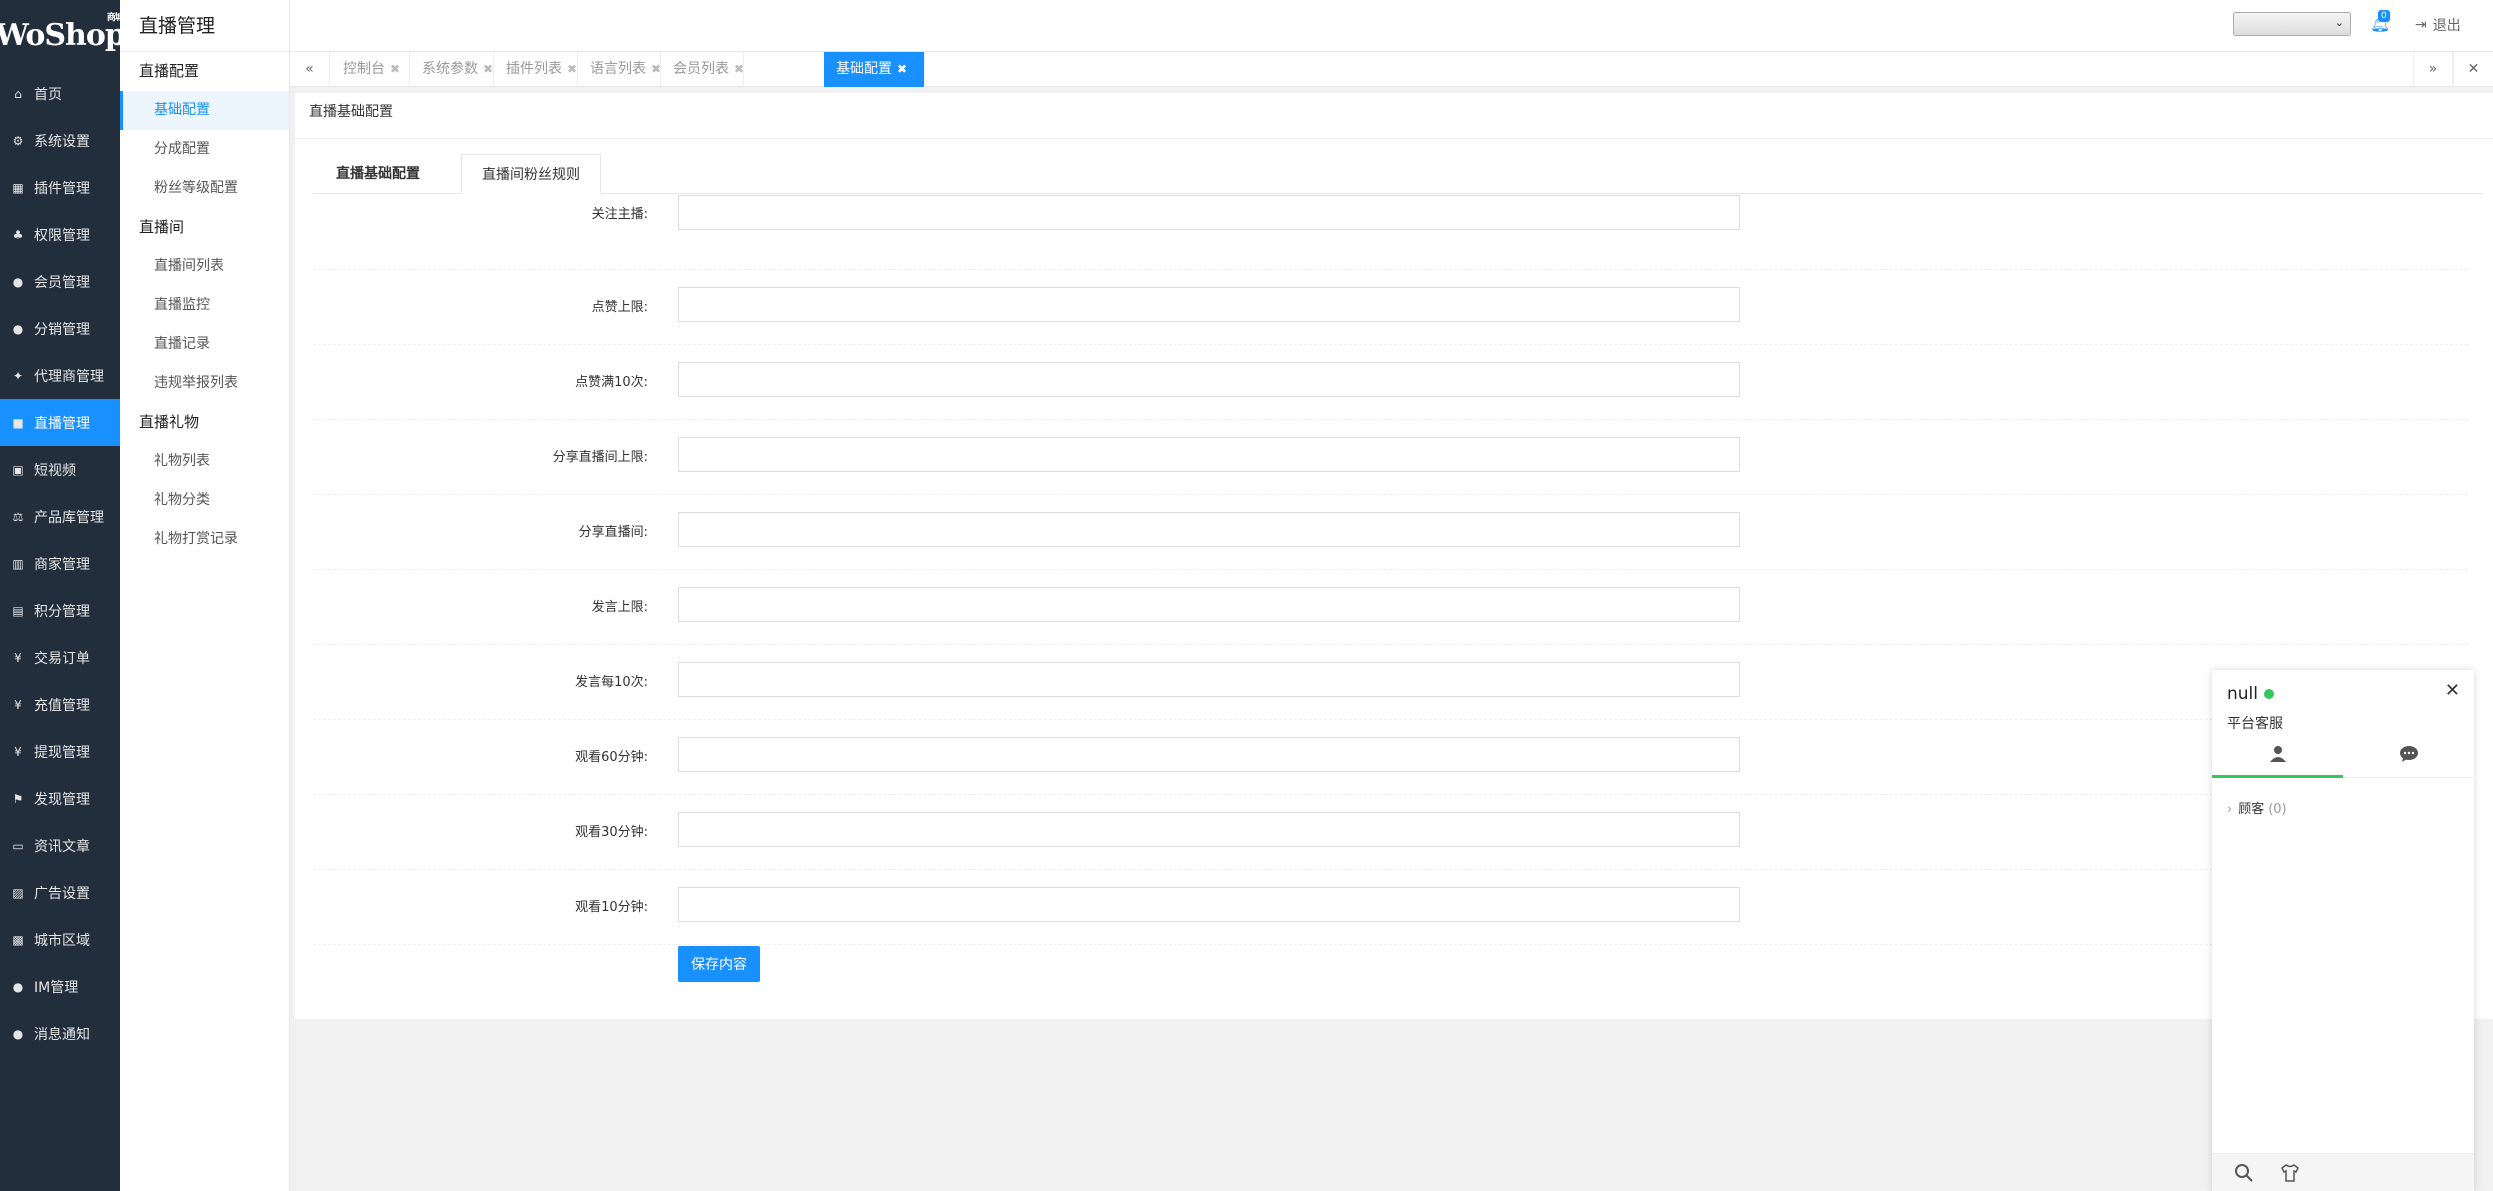  Describe the element at coordinates (60, 610) in the screenshot. I see `nav-item-11: ▤ 积分管理` at that location.